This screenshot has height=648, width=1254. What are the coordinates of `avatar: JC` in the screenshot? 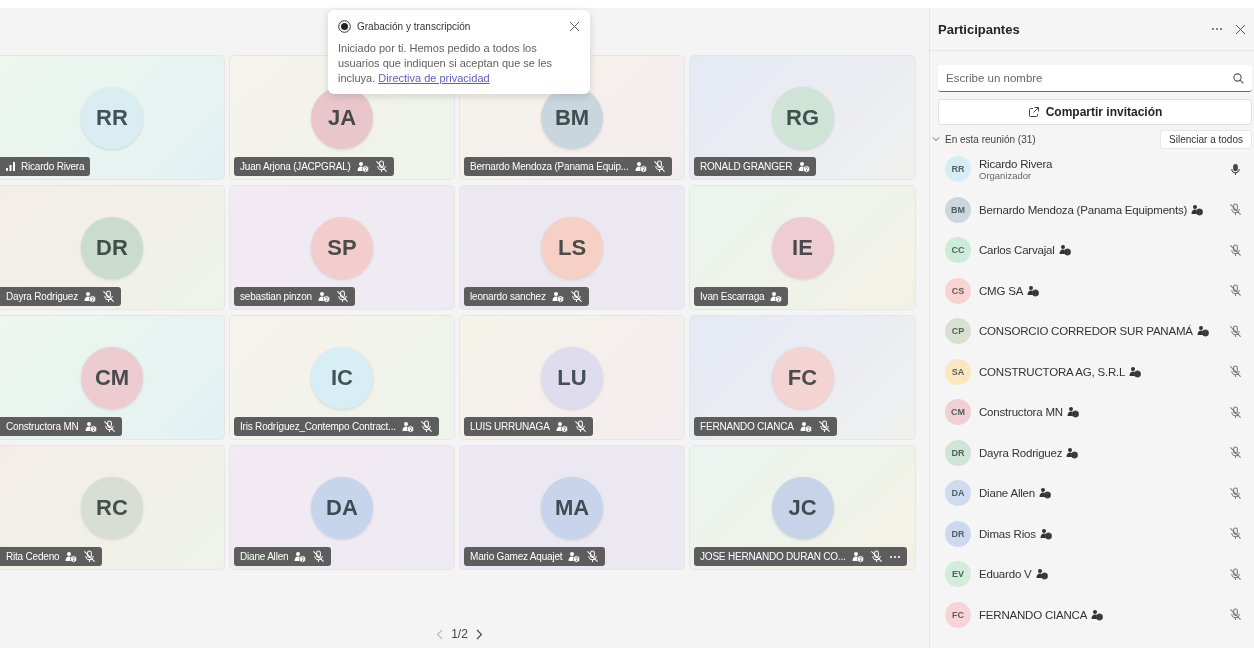 It's located at (802, 508).